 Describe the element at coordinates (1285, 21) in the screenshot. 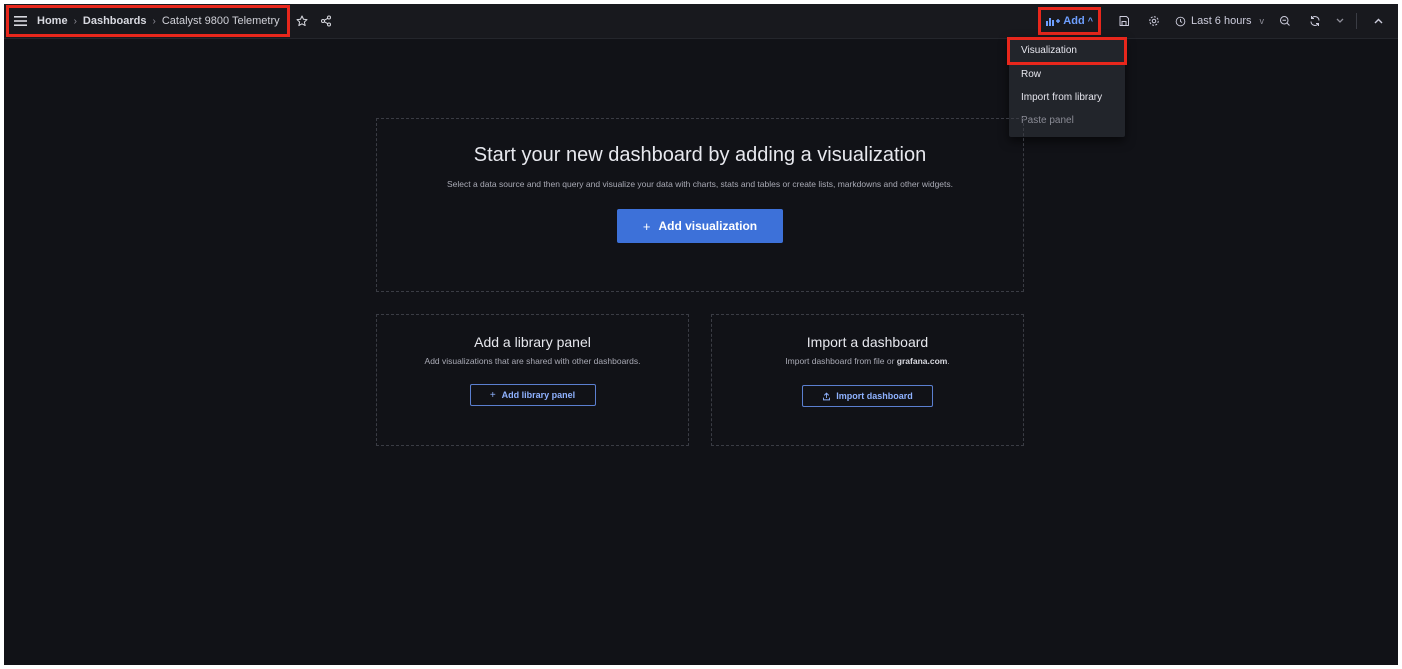

I see `zoom-out-icon` at that location.